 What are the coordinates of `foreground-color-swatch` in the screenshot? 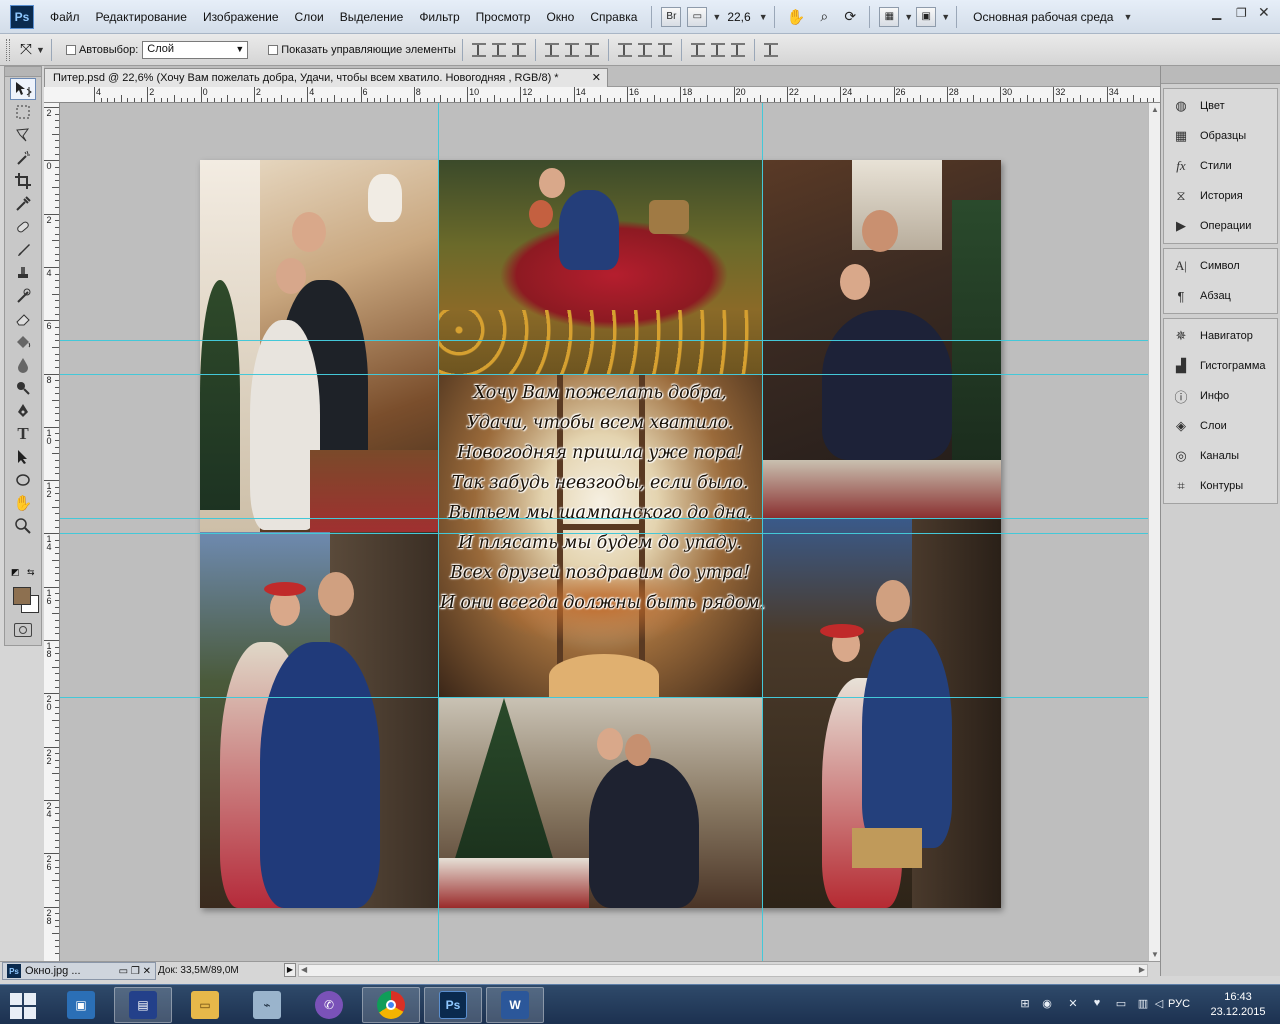 It's located at (22, 596).